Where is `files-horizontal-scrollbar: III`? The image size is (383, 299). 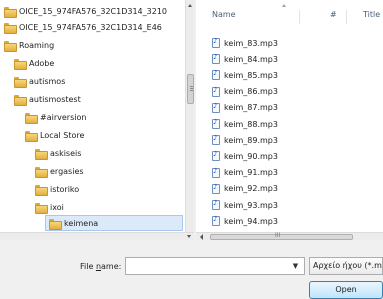 files-horizontal-scrollbar: III is located at coordinates (289, 236).